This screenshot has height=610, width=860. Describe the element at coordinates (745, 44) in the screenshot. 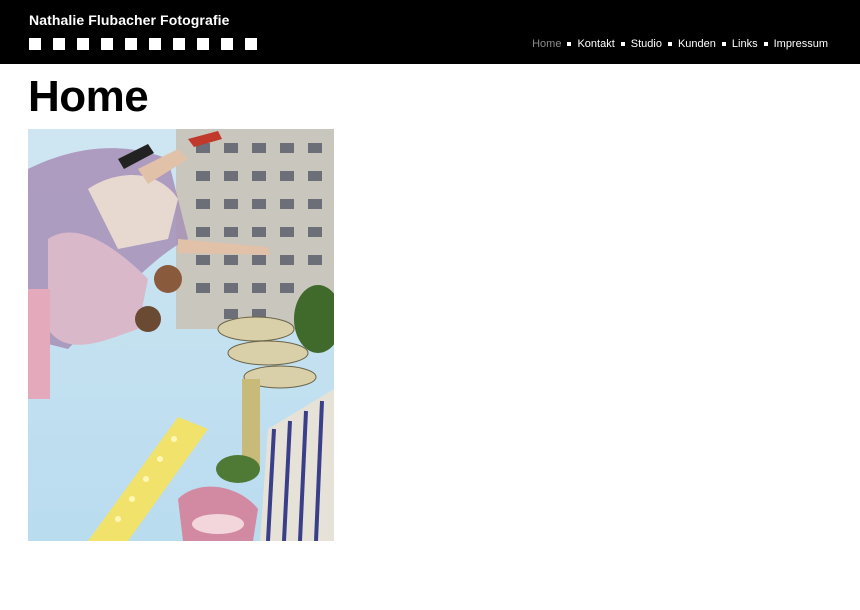

I see `nav-link-links: Links` at that location.